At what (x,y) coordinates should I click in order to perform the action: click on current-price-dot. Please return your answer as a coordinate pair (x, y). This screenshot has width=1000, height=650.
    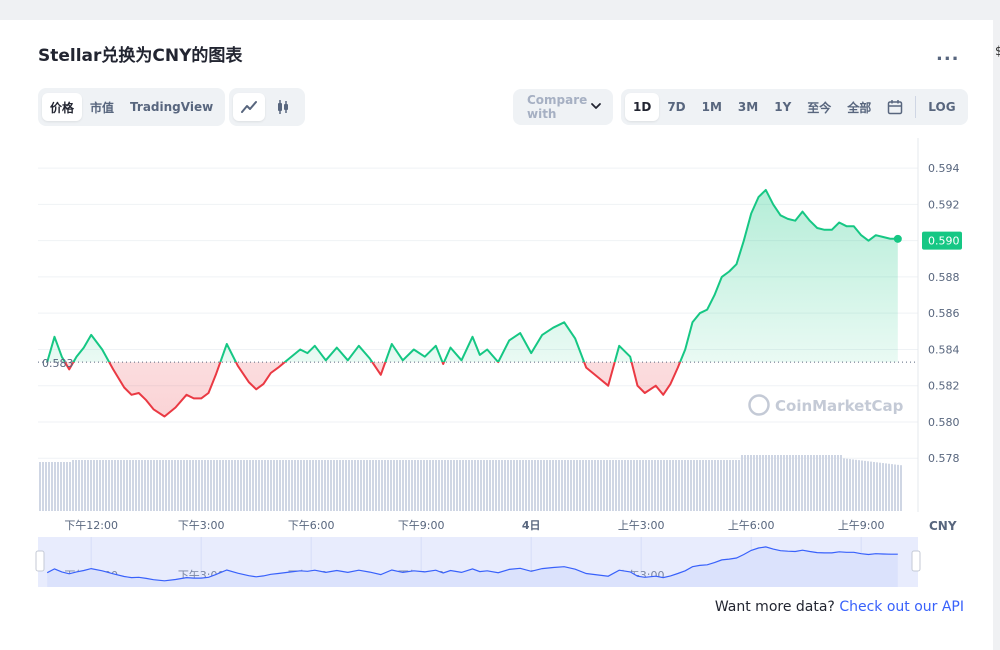
    Looking at the image, I should click on (897, 238).